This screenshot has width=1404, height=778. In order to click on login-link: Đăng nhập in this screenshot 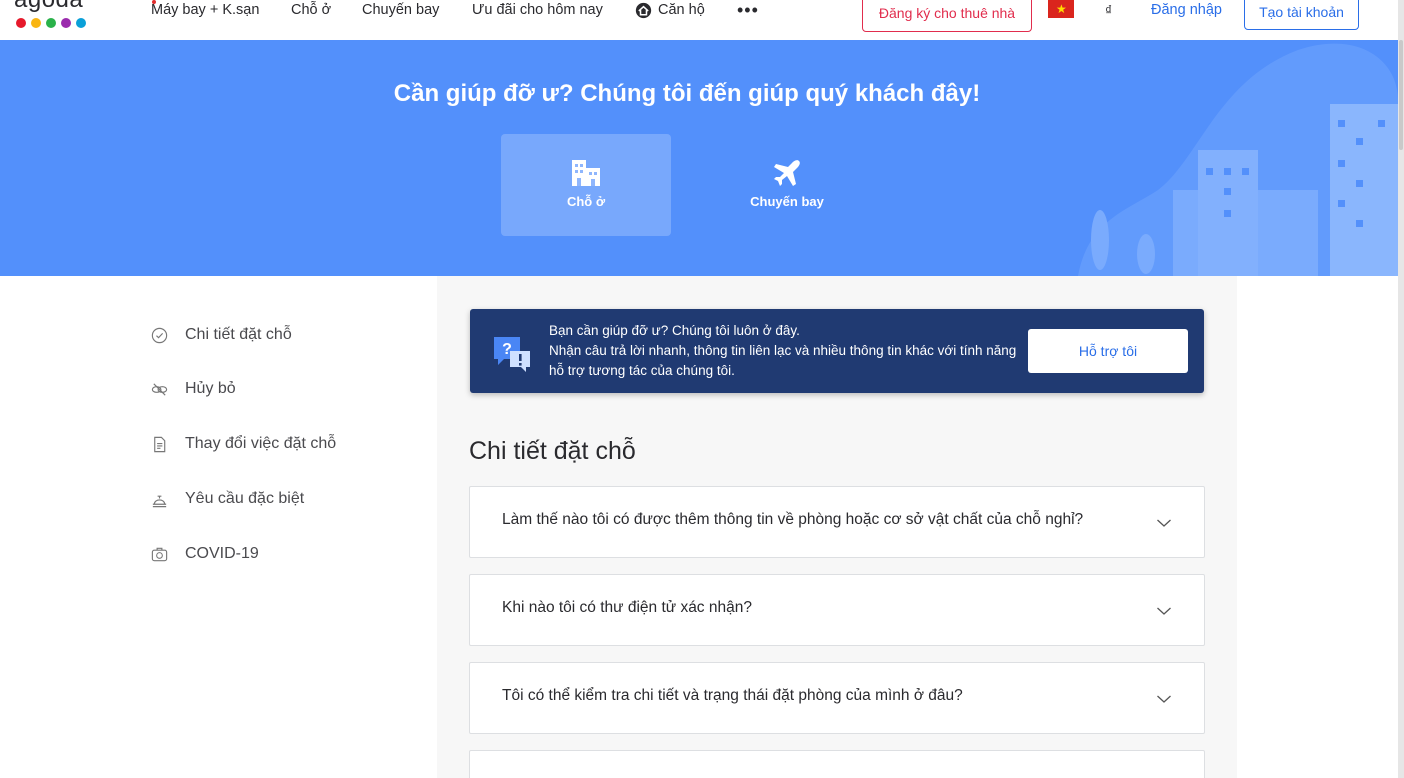, I will do `click(1186, 10)`.